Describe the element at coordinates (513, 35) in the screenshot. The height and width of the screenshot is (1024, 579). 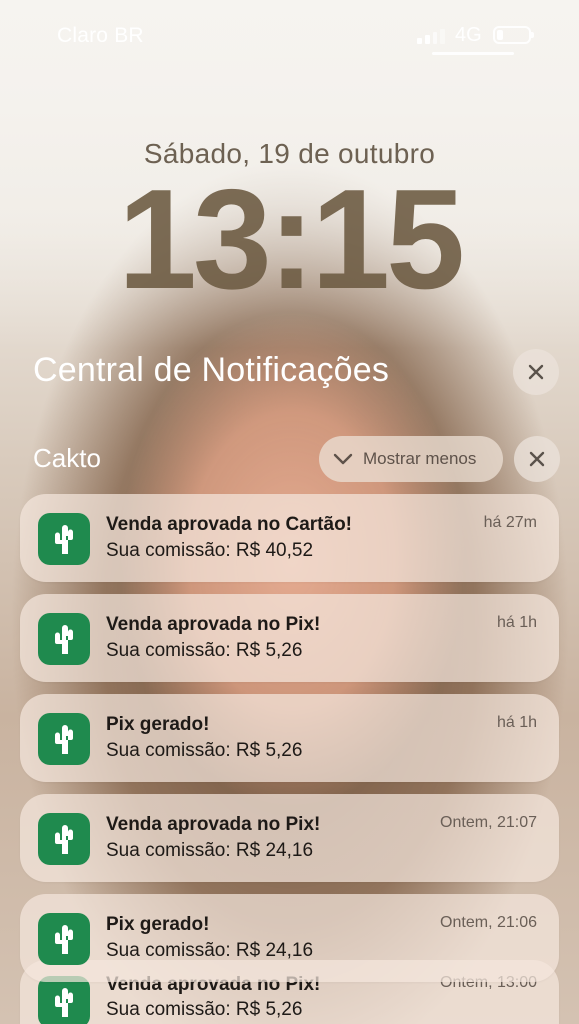
I see `battery-icon` at that location.